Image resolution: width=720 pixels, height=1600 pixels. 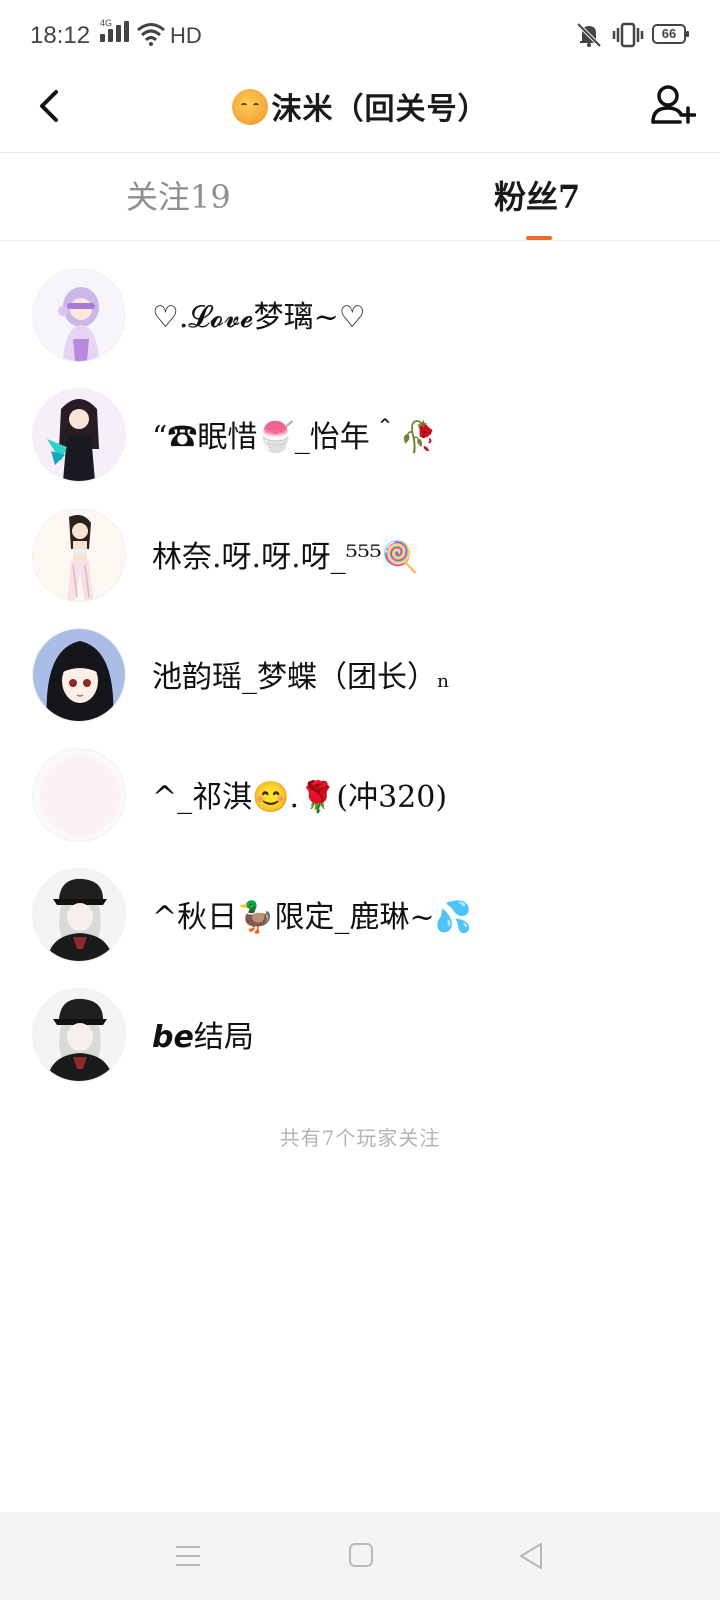 I want to click on network-type: 4G, so click(x=106, y=23).